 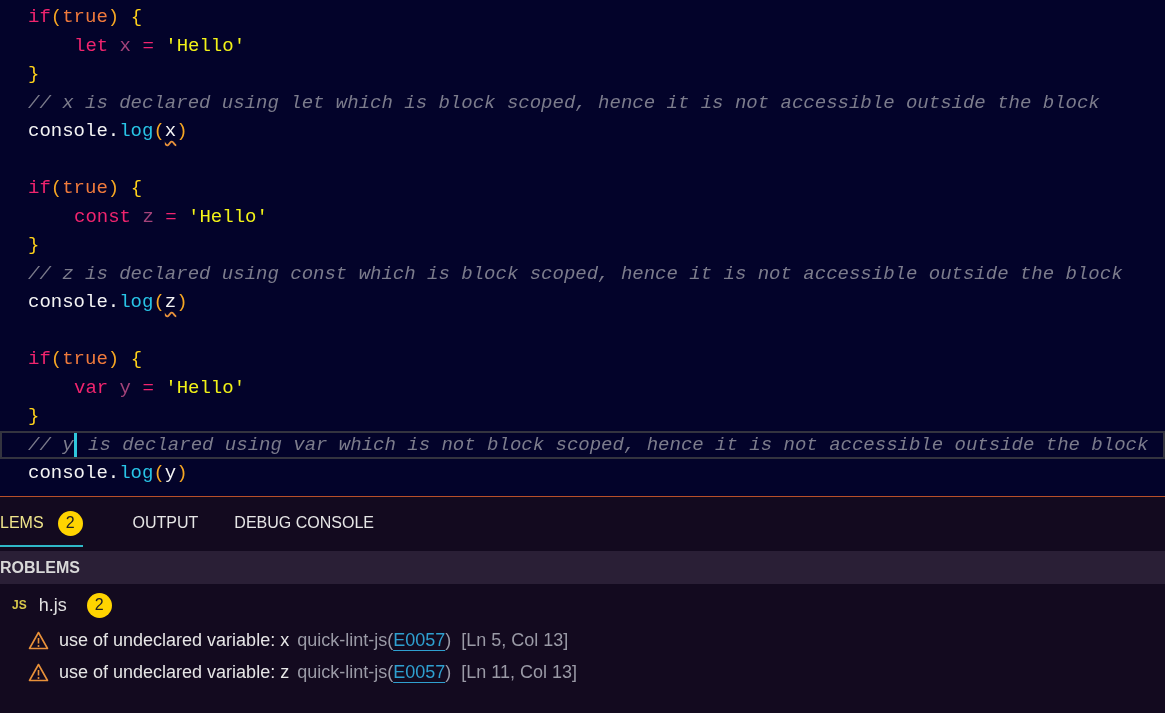 What do you see at coordinates (519, 672) in the screenshot?
I see `problem-location: [Ln 11, Col 13]` at bounding box center [519, 672].